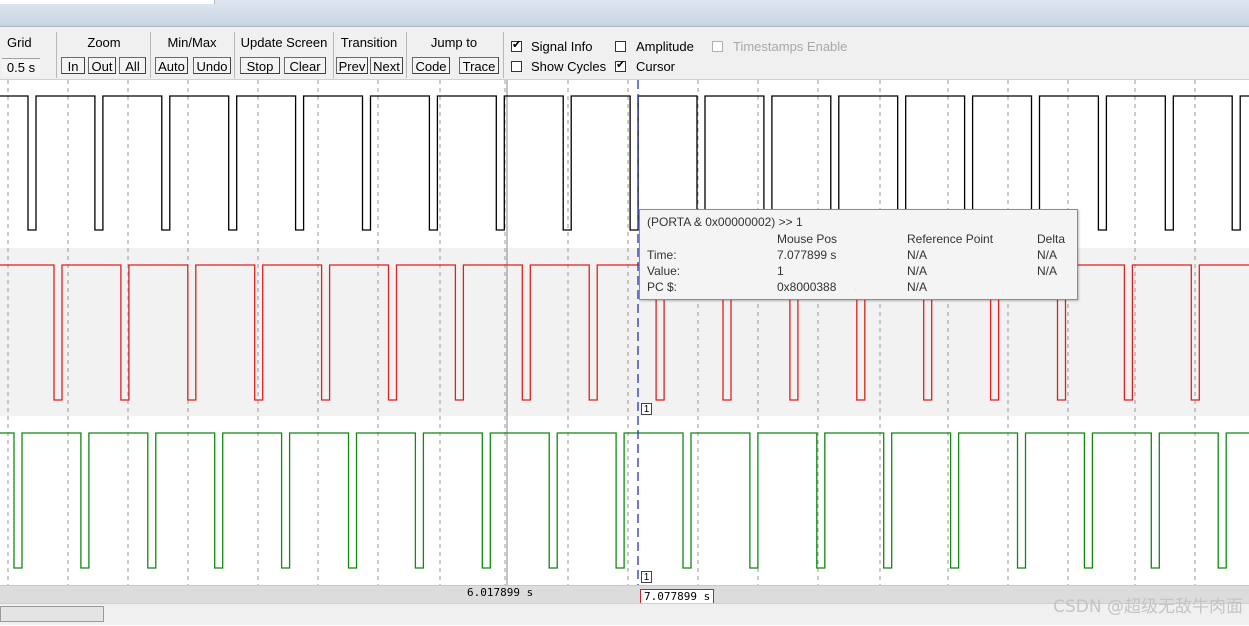 The image size is (1249, 626). What do you see at coordinates (807, 239) in the screenshot?
I see `tooltip-header-mouse-pos: Mouse Pos` at bounding box center [807, 239].